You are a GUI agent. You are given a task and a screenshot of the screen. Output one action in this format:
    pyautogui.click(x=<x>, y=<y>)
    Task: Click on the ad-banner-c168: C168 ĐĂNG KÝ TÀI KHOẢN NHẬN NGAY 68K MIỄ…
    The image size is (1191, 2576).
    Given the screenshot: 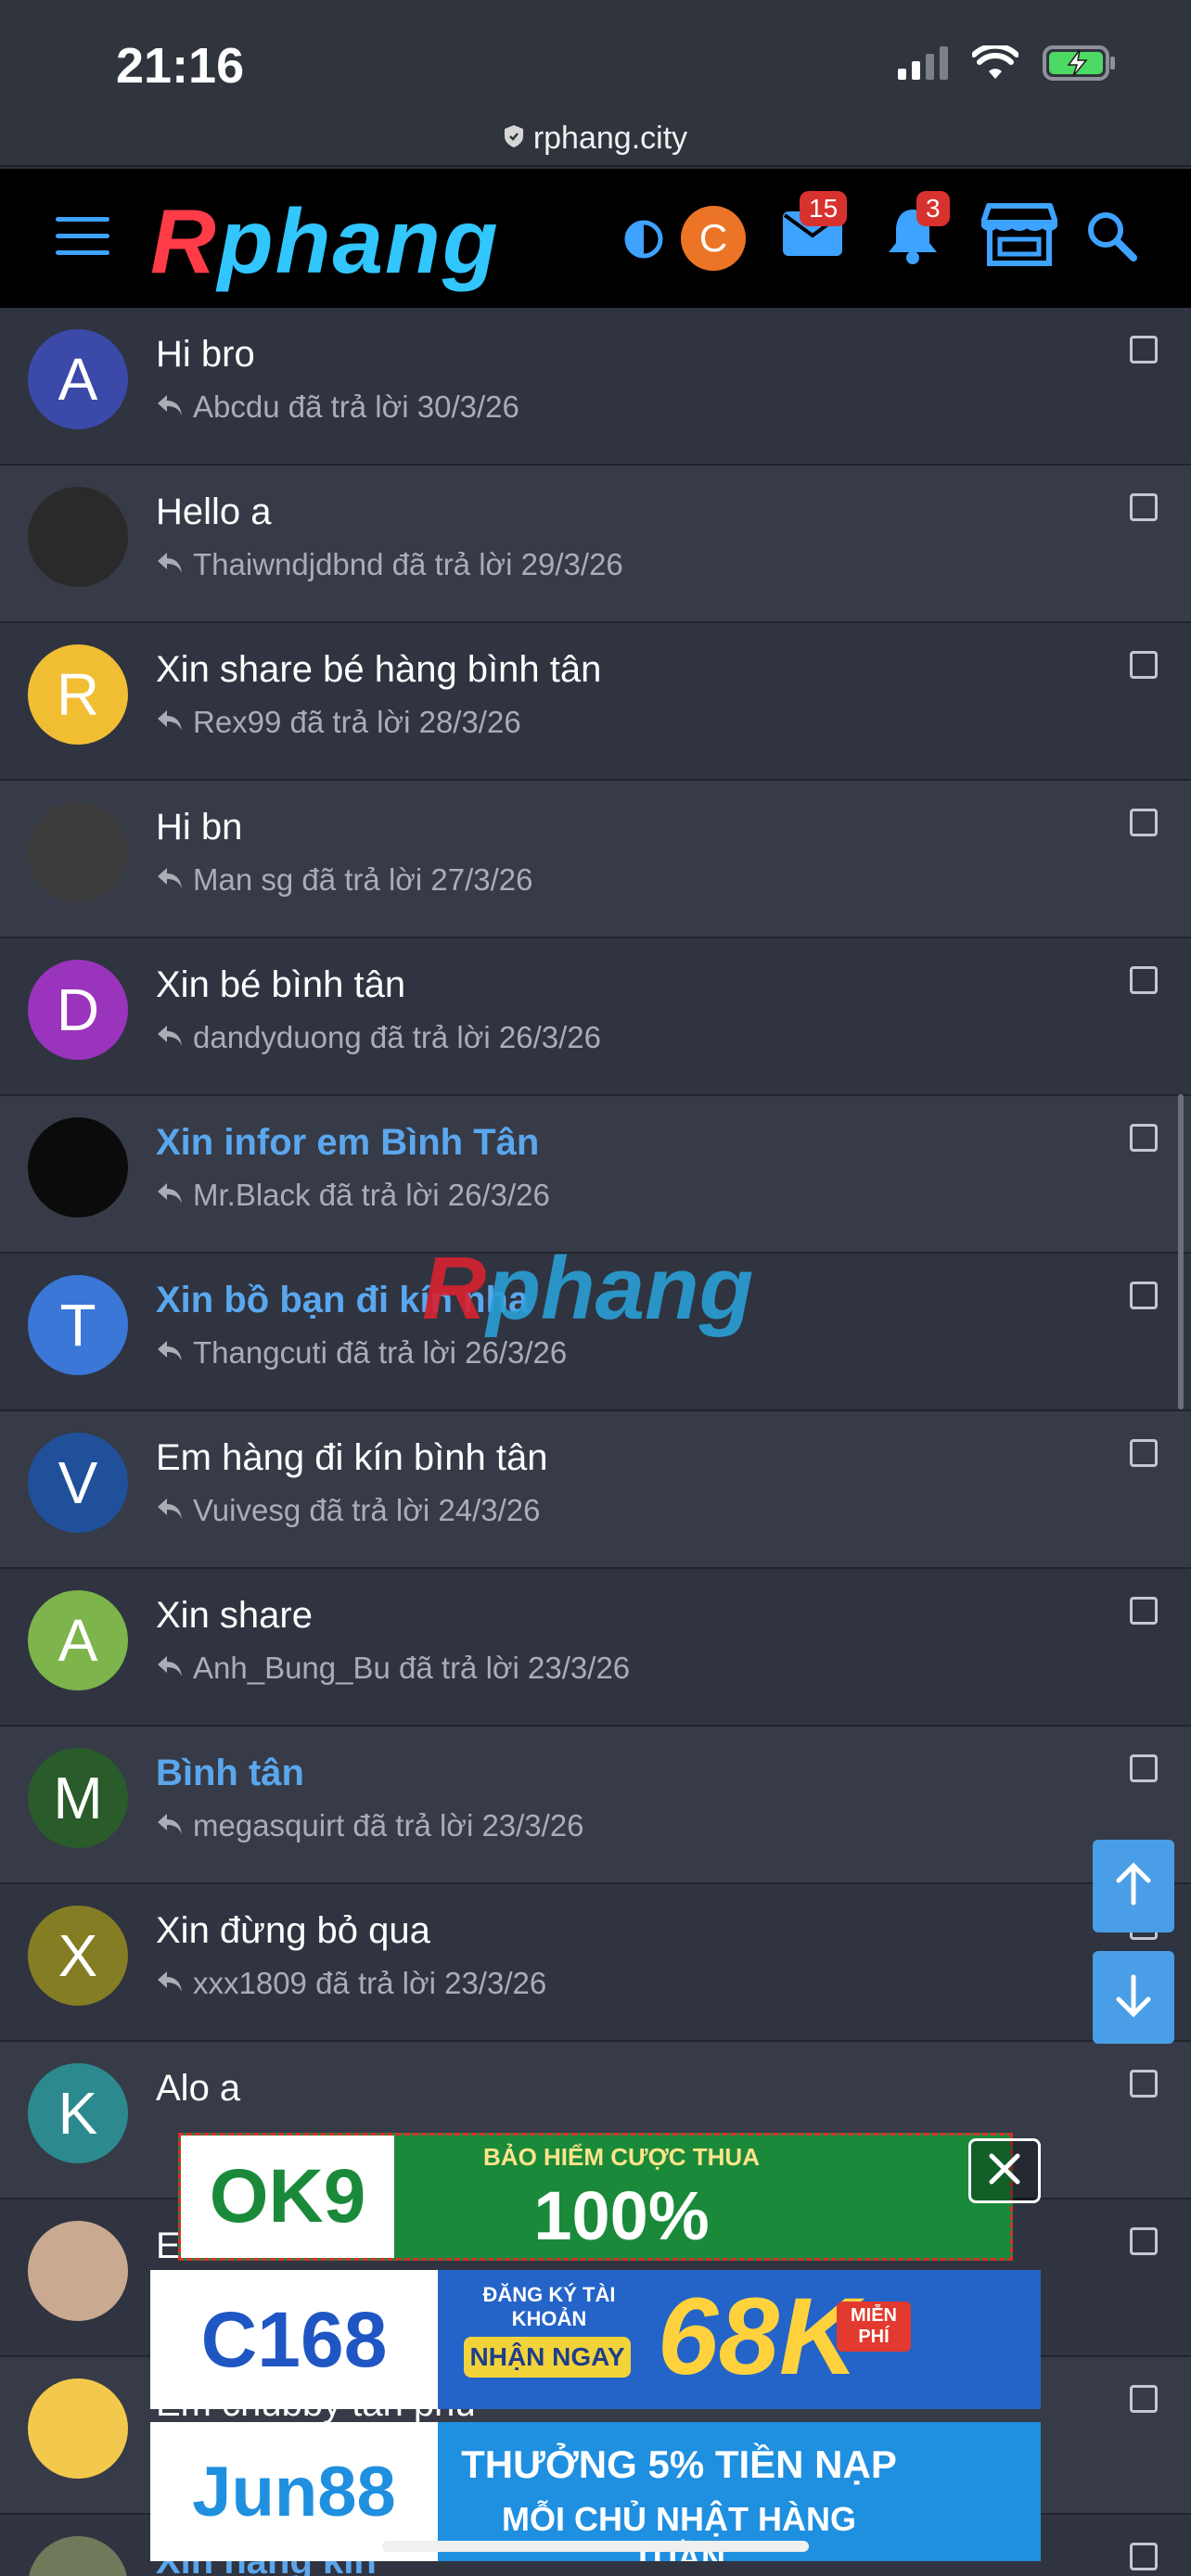 What is the action you would take?
    pyautogui.click(x=595, y=2339)
    